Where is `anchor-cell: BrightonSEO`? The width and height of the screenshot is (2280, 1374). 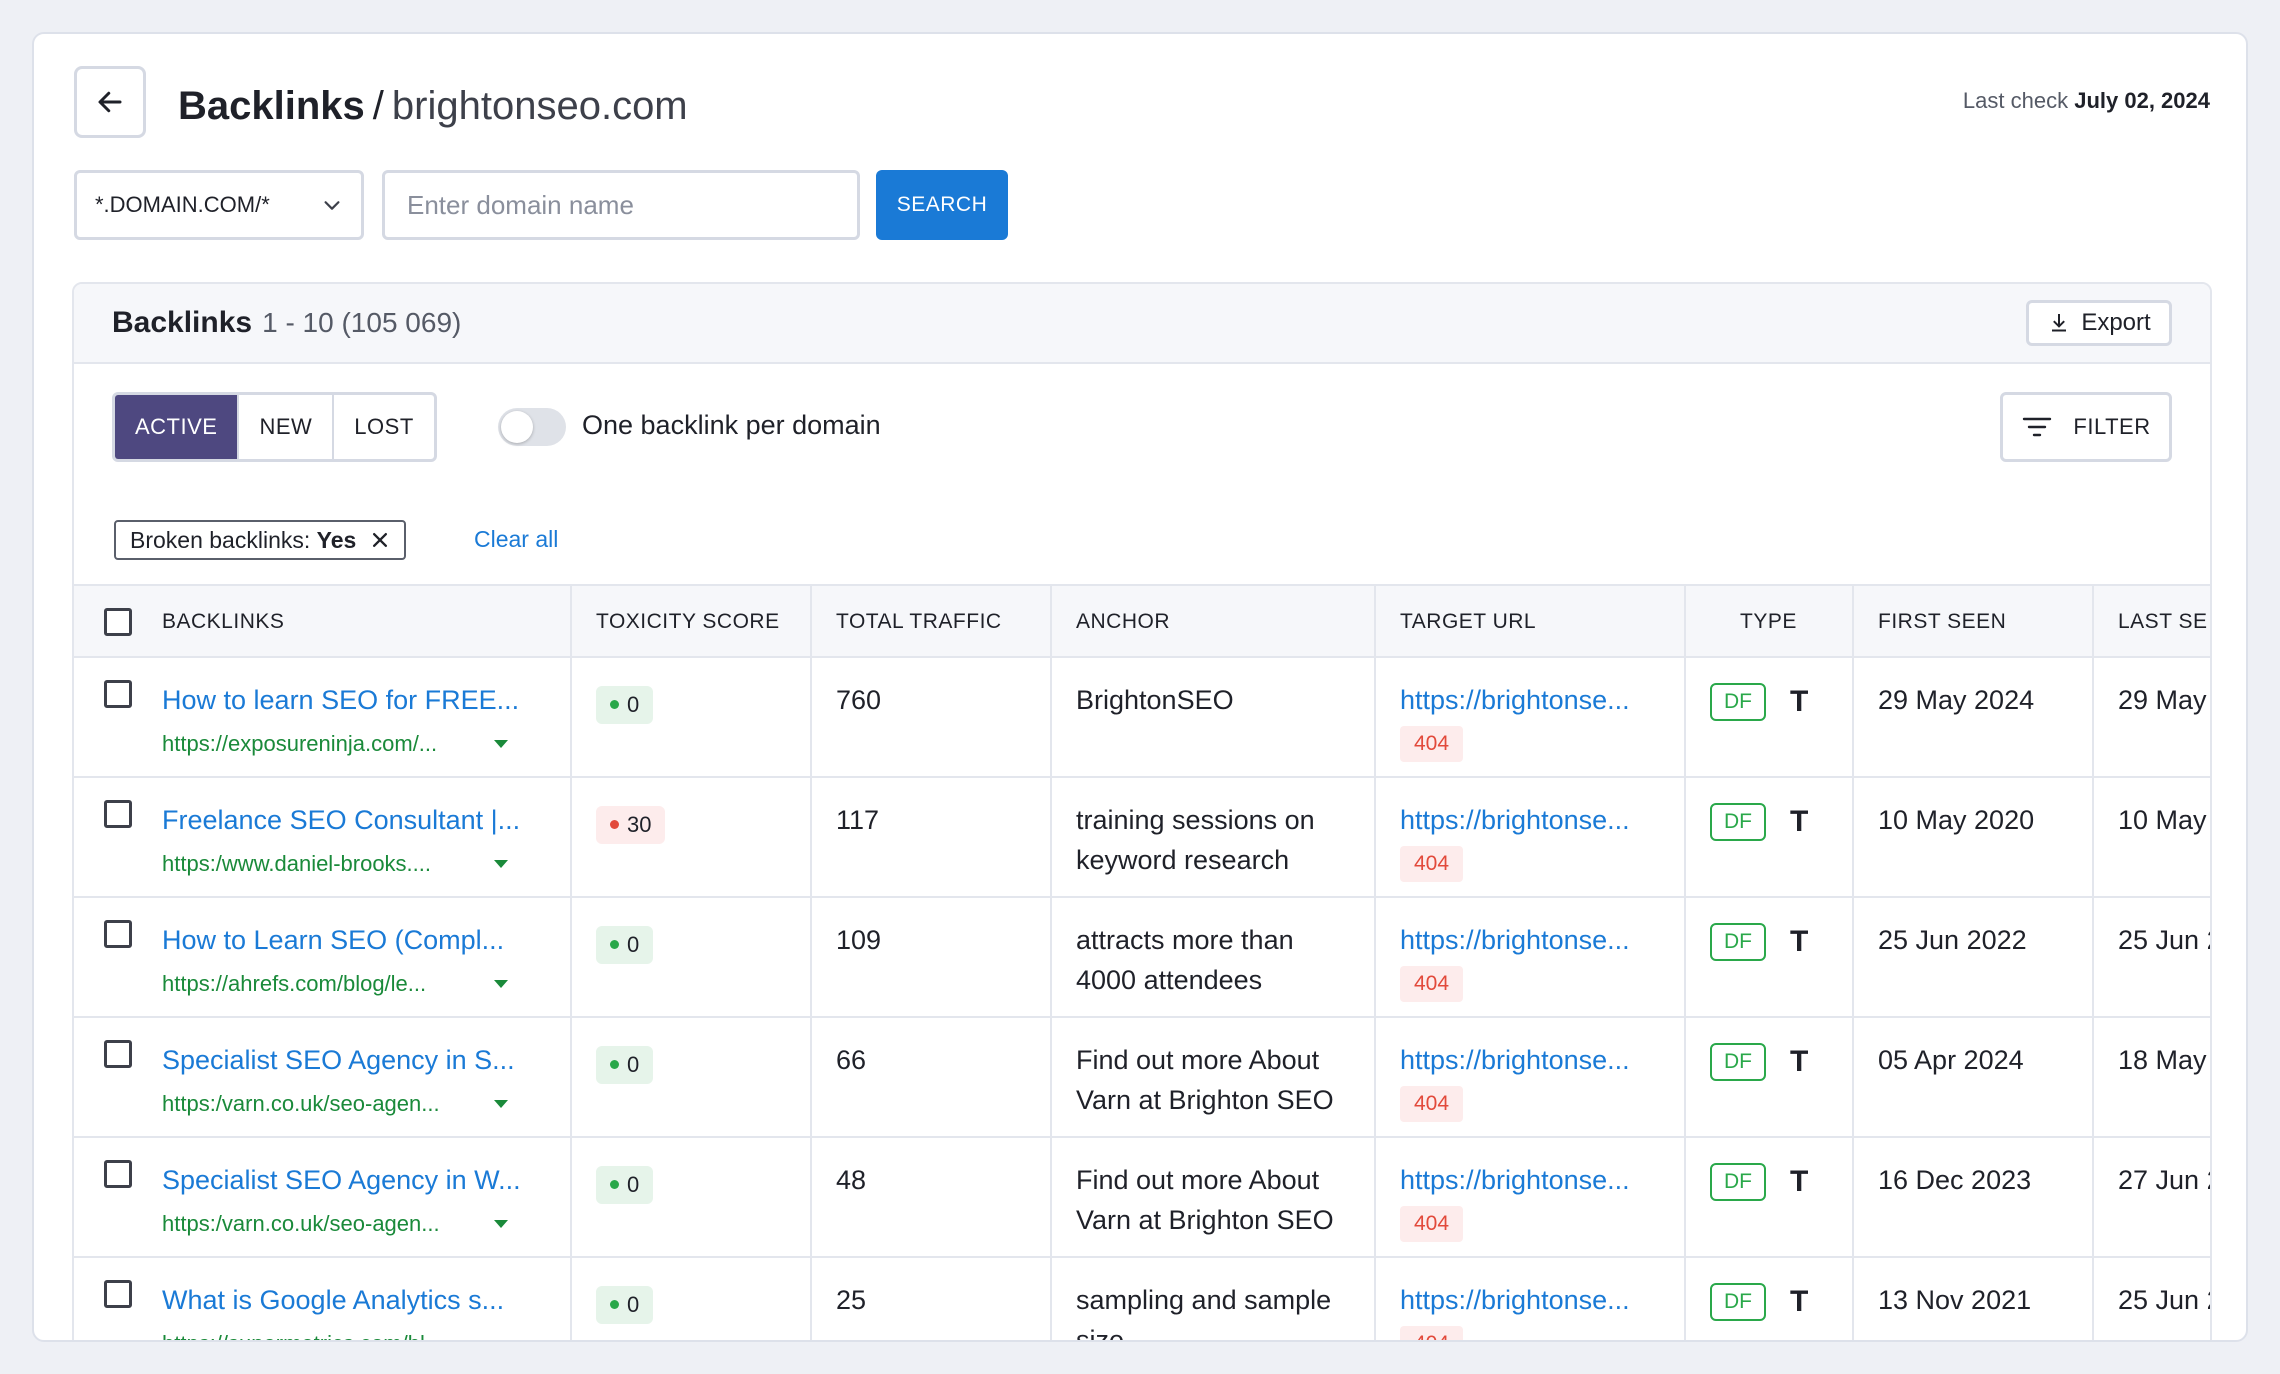 anchor-cell: BrightonSEO is located at coordinates (1212, 717).